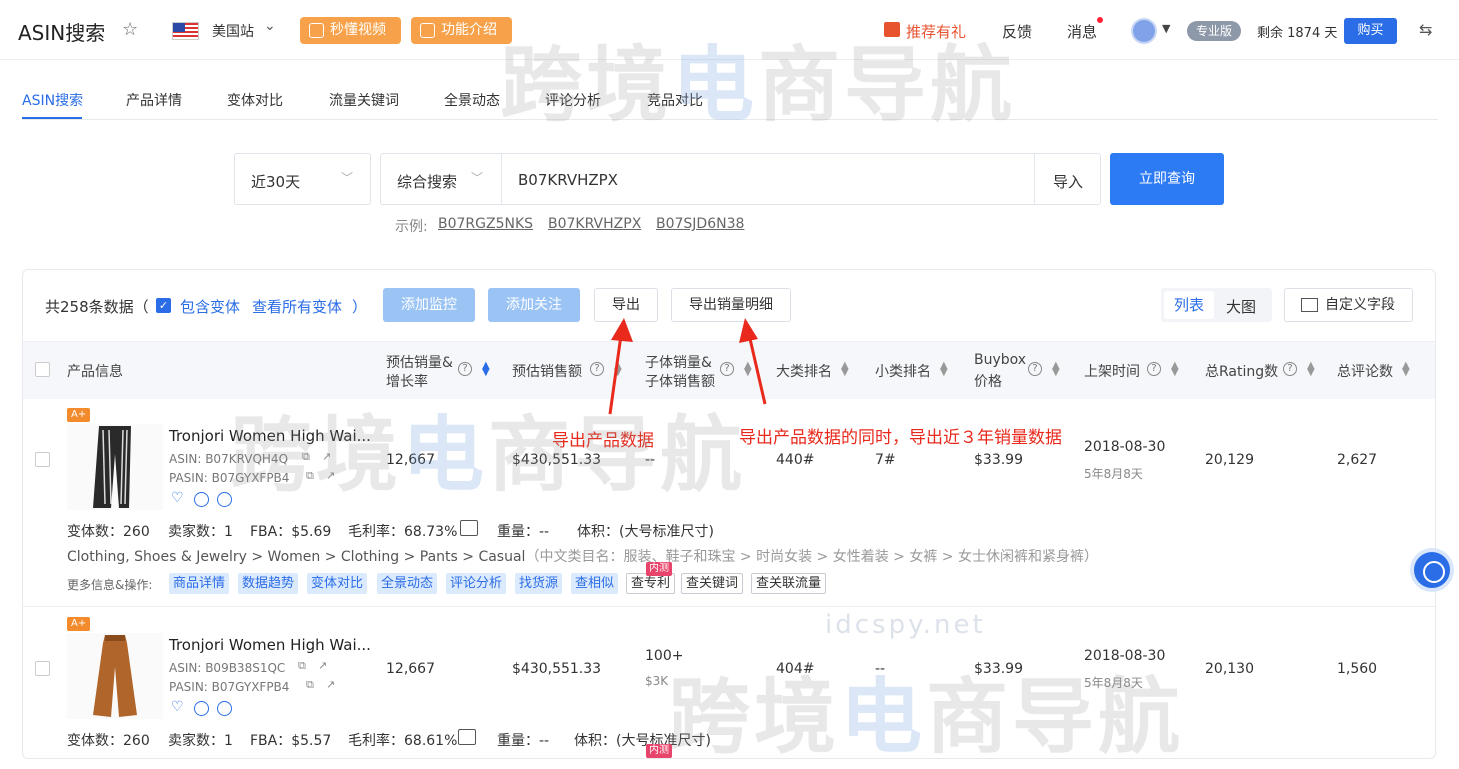 Image resolution: width=1459 pixels, height=769 pixels. I want to click on watermark-url: idcspy.net, so click(905, 625).